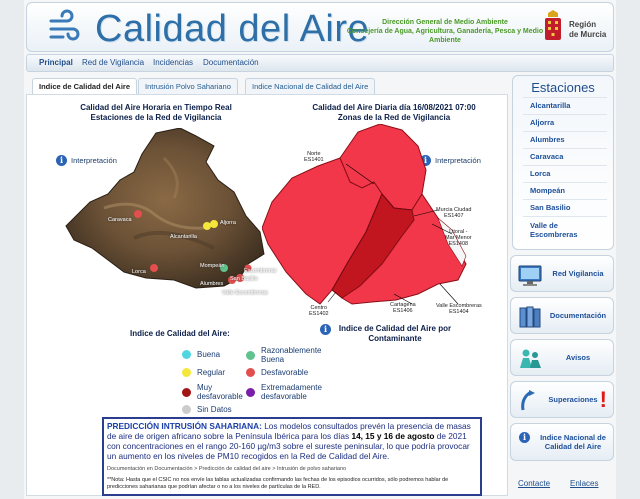 Image resolution: width=640 pixels, height=499 pixels. I want to click on people-icon, so click(530, 358).